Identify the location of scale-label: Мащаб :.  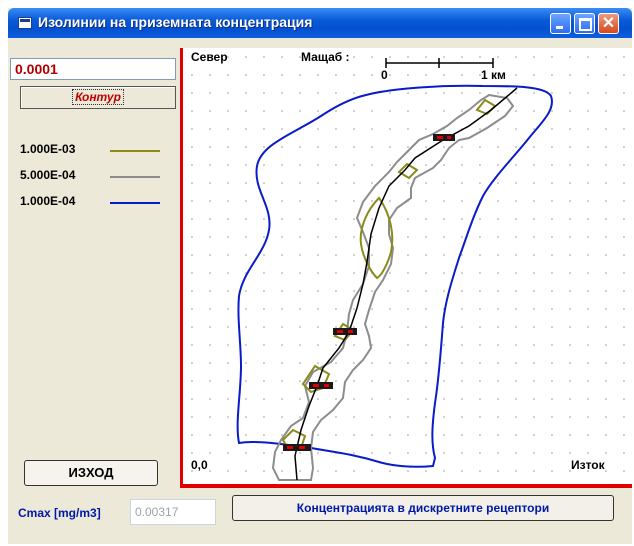
(325, 57).